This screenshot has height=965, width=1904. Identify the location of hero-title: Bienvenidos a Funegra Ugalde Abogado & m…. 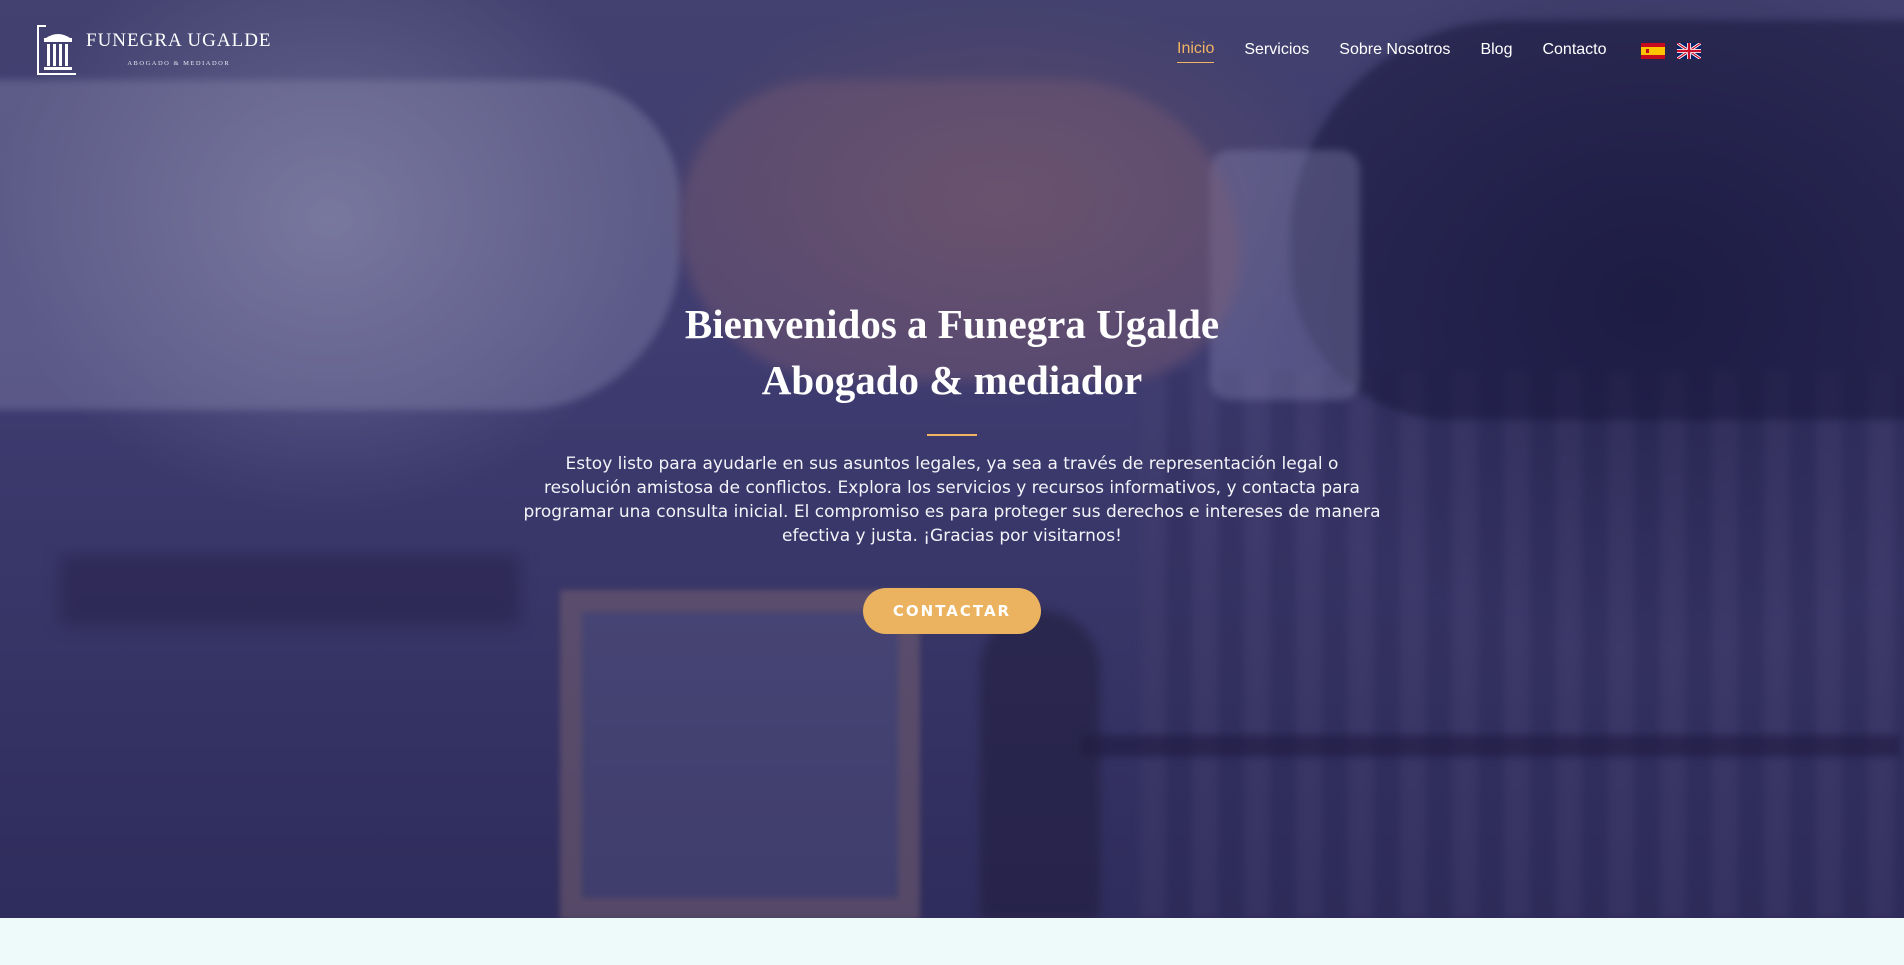
(952, 352).